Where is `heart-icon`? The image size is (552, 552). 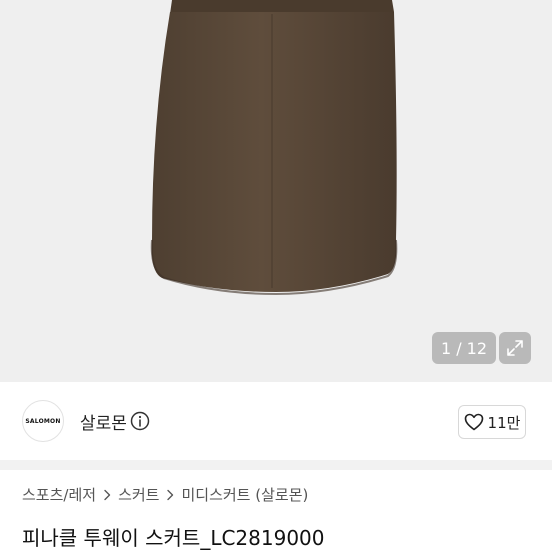
heart-icon is located at coordinates (473, 422).